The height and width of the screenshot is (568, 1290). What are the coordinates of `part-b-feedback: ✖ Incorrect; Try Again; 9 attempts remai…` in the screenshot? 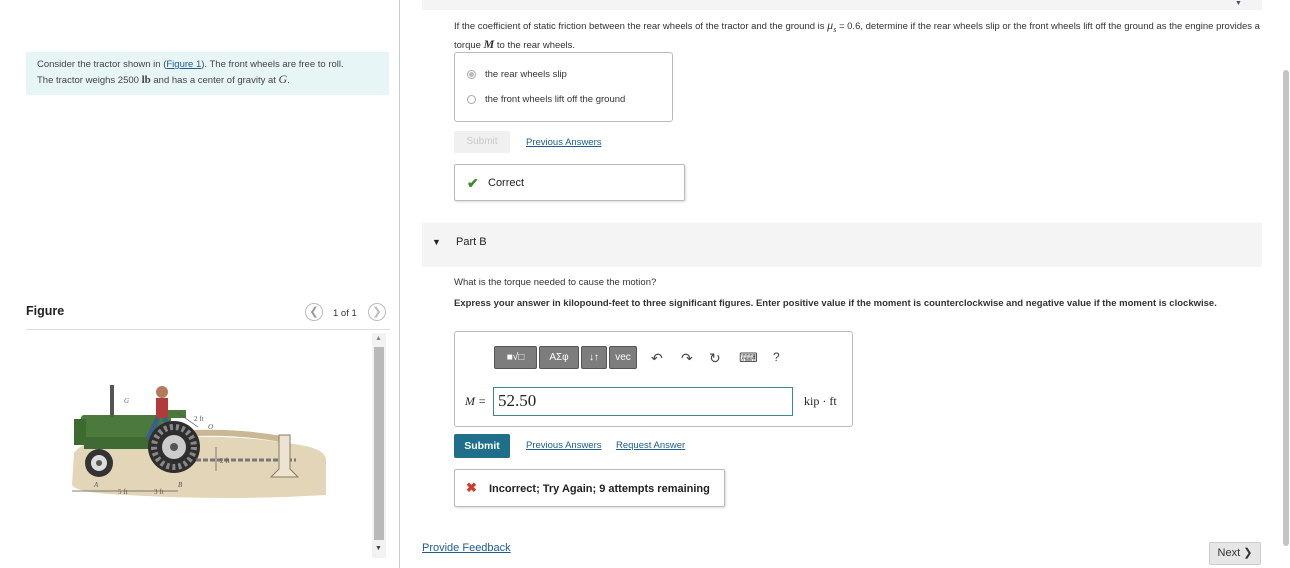 It's located at (589, 488).